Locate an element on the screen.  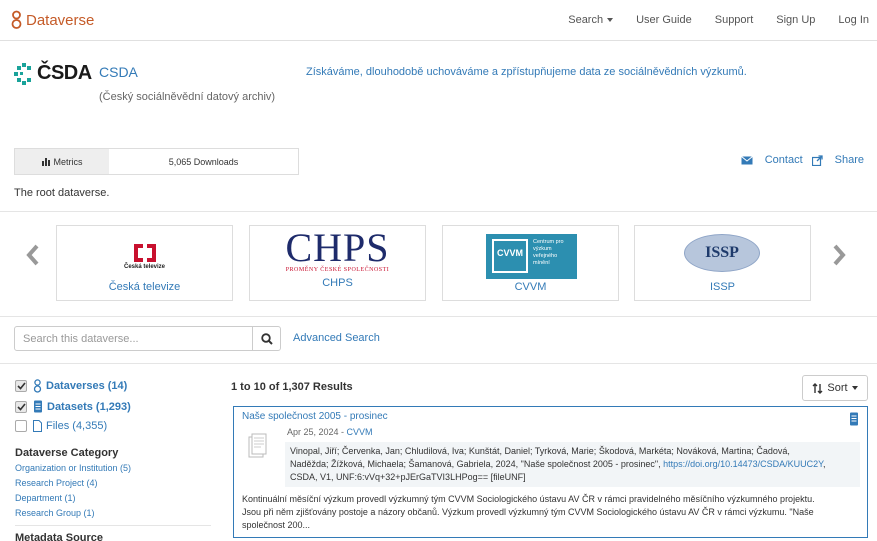
dataverse-icon is located at coordinates (37, 386).